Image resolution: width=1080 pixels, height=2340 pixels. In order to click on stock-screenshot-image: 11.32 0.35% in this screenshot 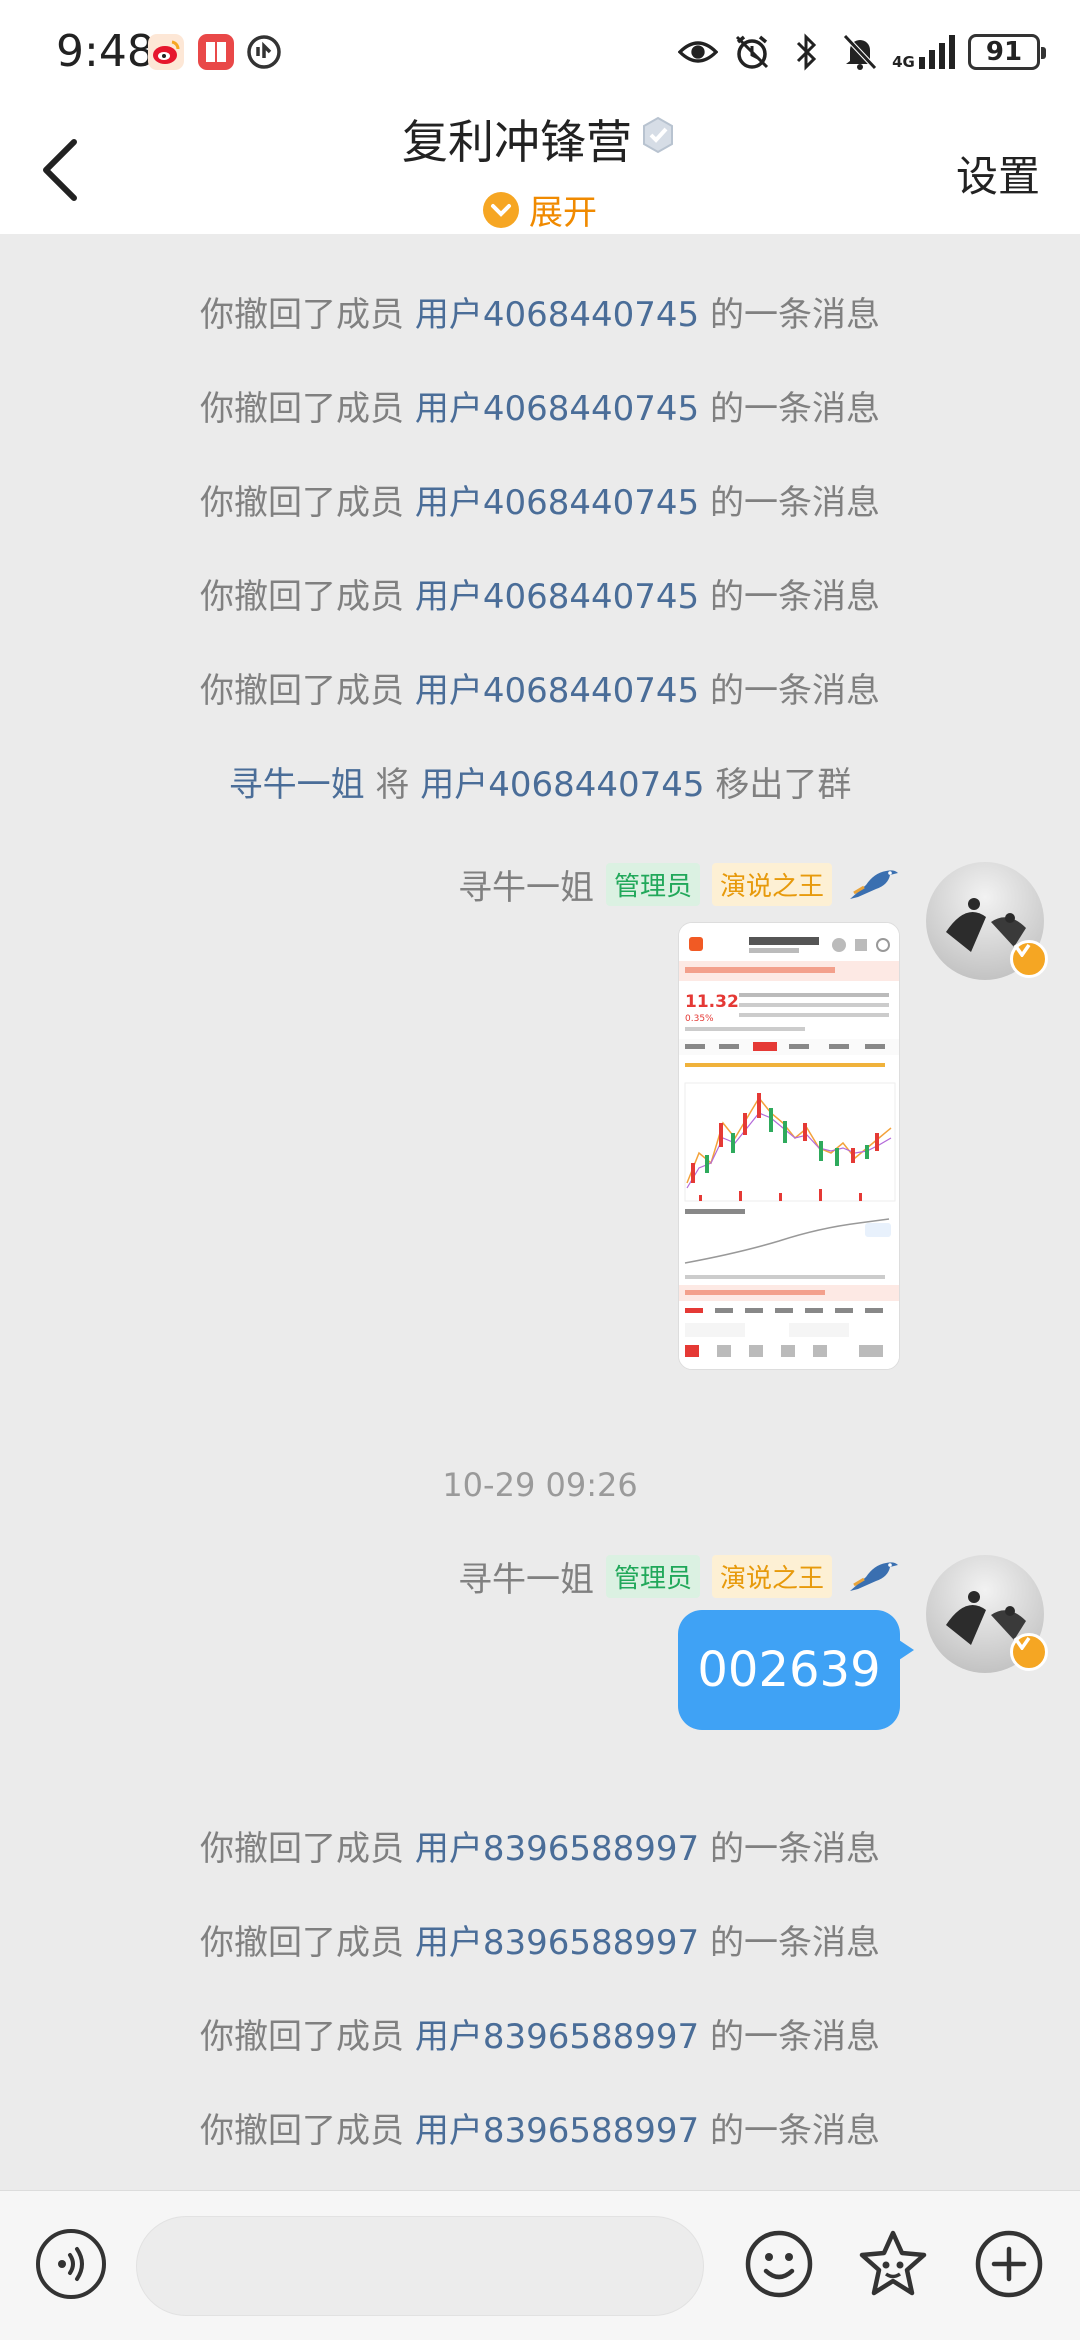, I will do `click(789, 1146)`.